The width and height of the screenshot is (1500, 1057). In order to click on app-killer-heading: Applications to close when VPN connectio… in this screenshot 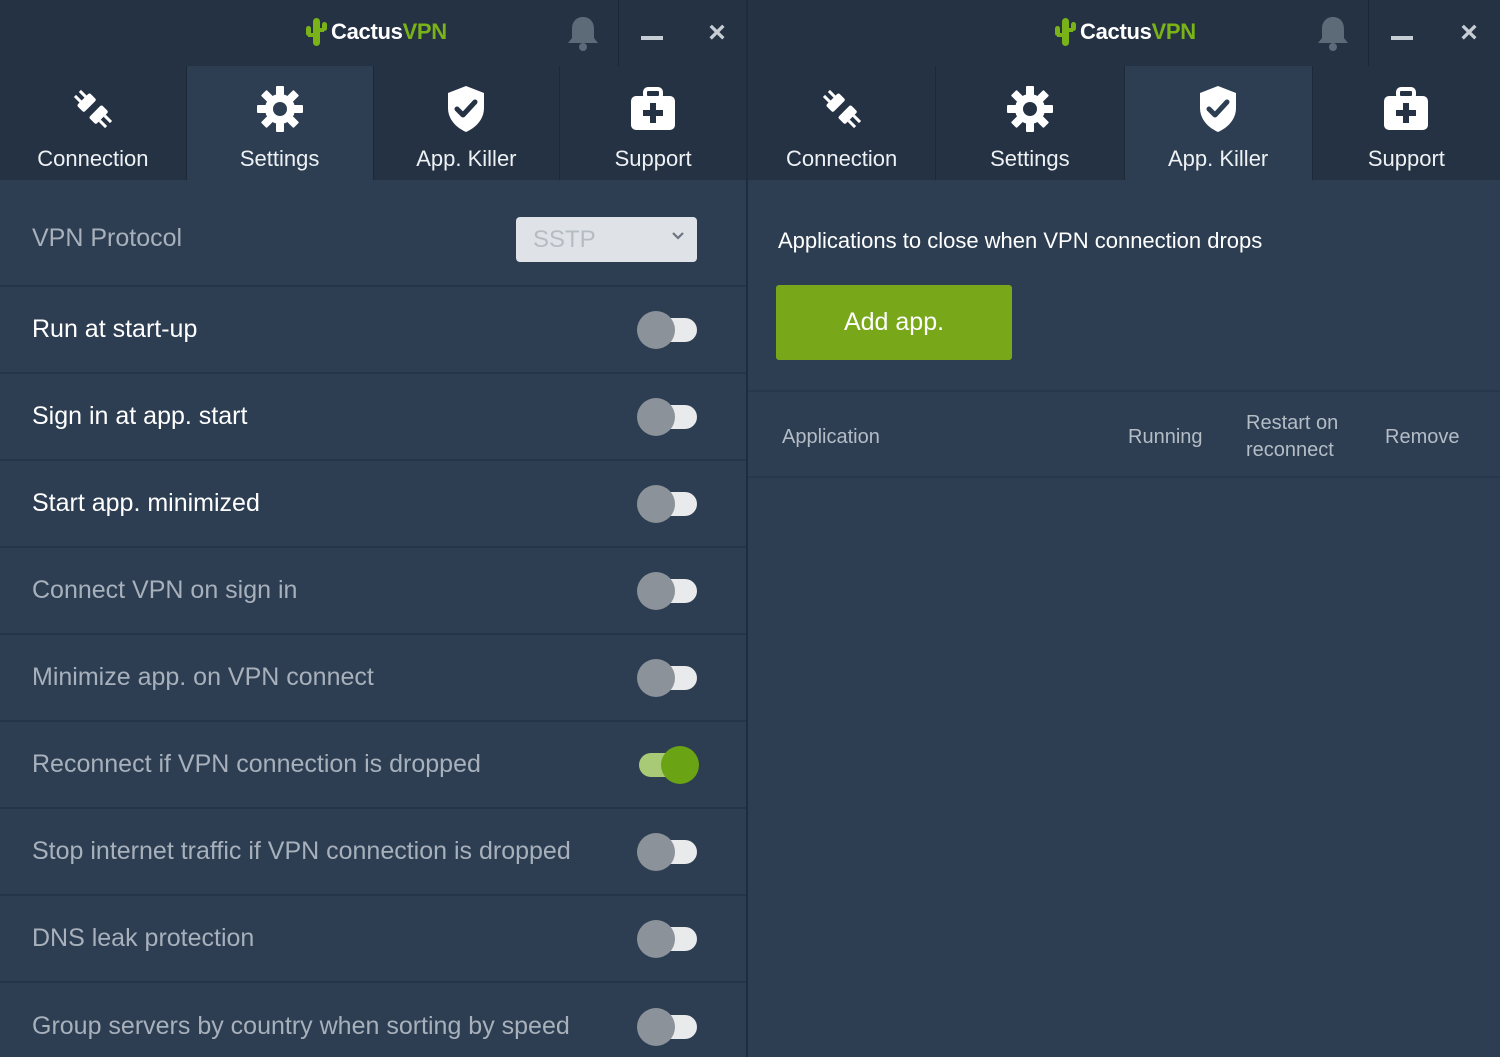, I will do `click(1020, 240)`.